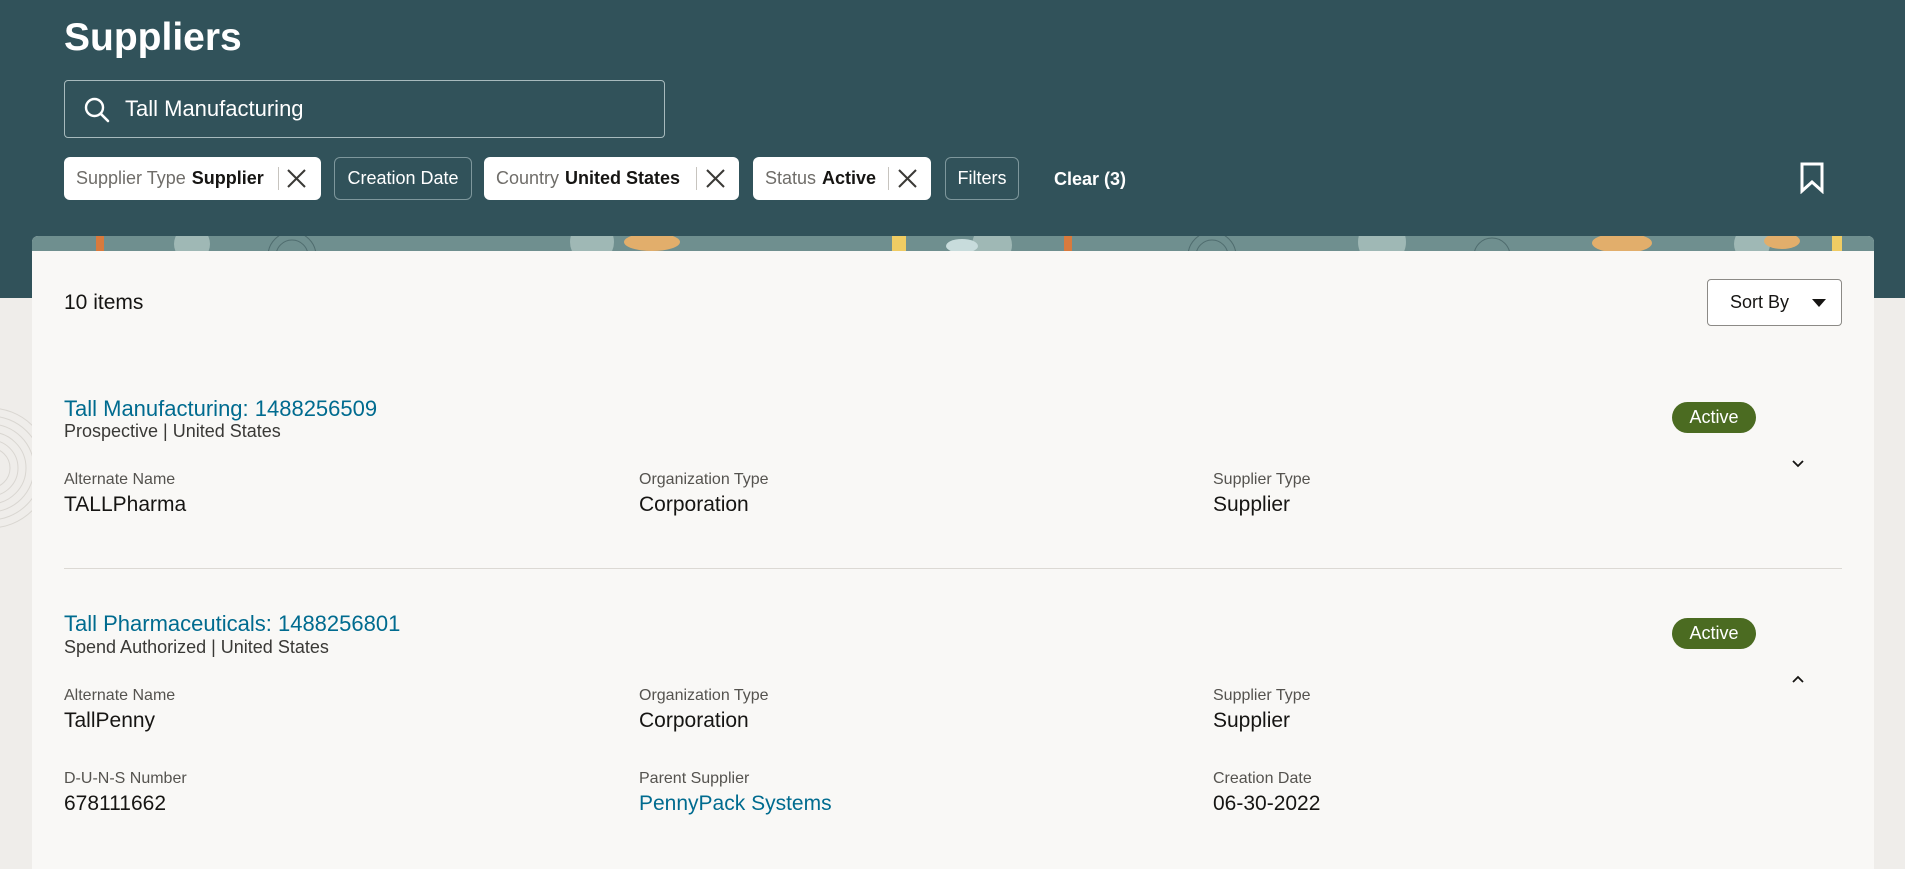 Image resolution: width=1905 pixels, height=869 pixels. Describe the element at coordinates (849, 178) in the screenshot. I see `filter-chip-value: Active` at that location.